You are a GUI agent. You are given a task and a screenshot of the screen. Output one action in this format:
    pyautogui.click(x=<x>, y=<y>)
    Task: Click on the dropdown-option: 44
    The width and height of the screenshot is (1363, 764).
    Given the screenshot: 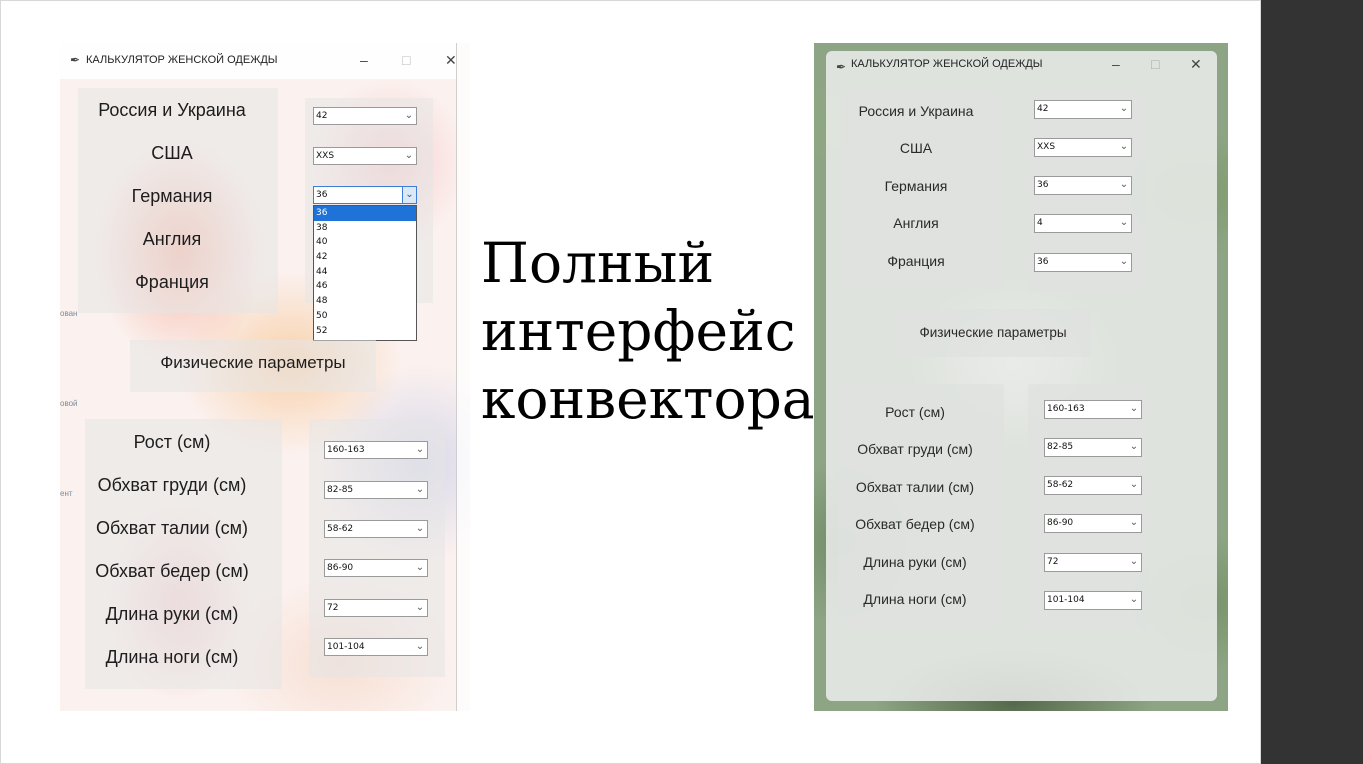 What is the action you would take?
    pyautogui.click(x=365, y=272)
    